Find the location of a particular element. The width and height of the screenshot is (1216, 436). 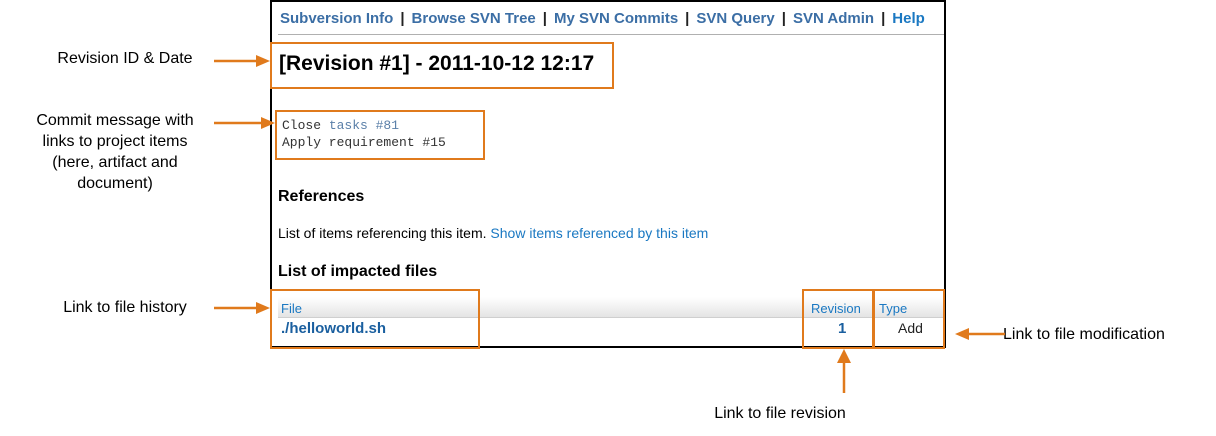

nav-my-svn-commits: My SVN Commits is located at coordinates (616, 18).